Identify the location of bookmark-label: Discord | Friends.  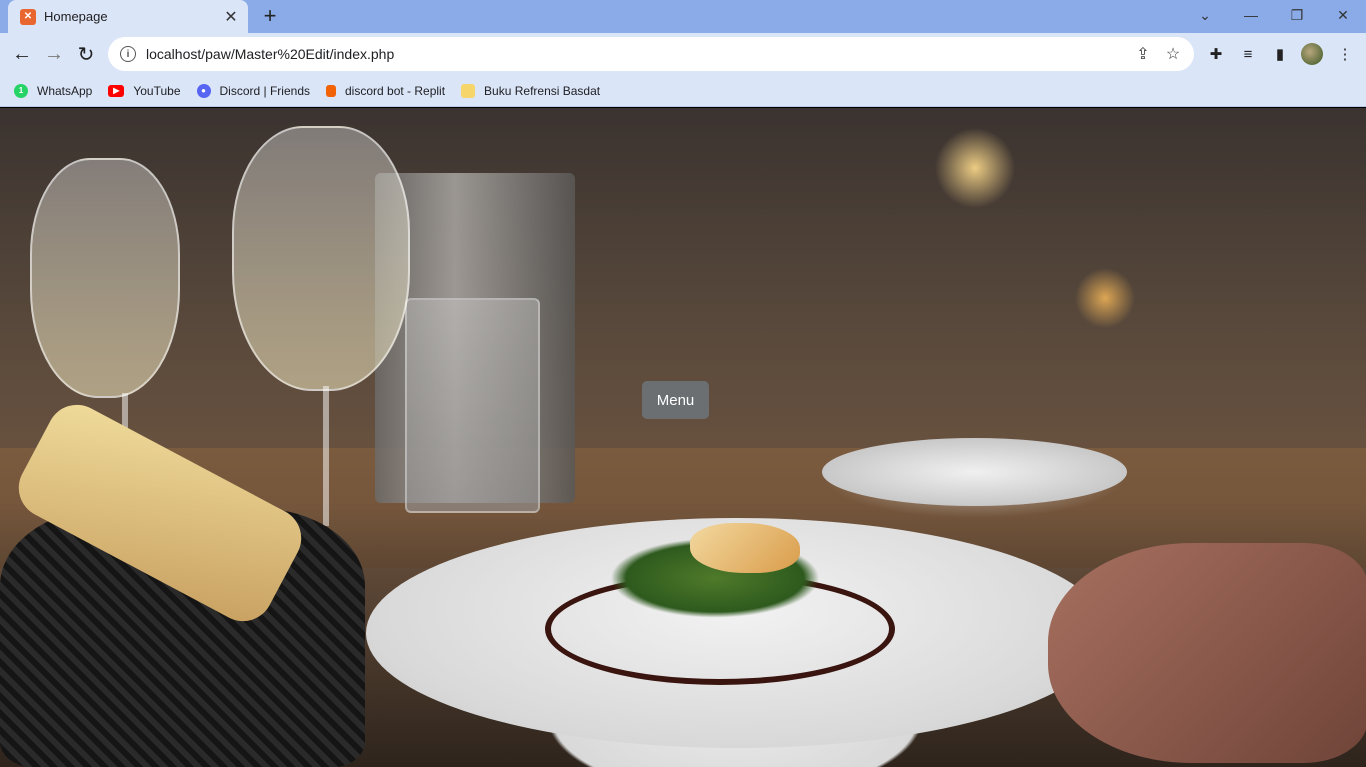
(264, 90).